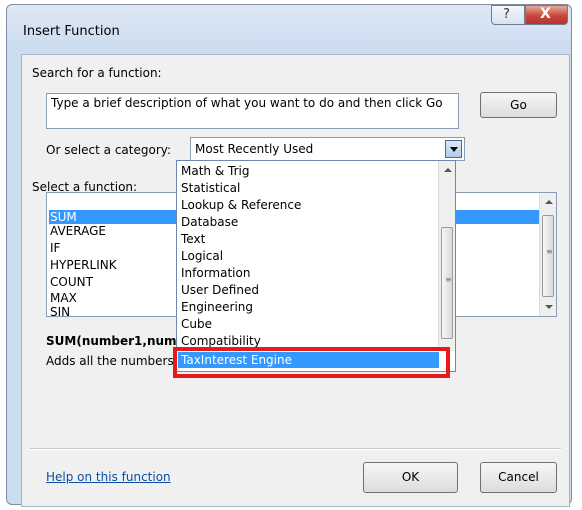 The image size is (582, 510). What do you see at coordinates (209, 222) in the screenshot?
I see `category-option-database: Database` at bounding box center [209, 222].